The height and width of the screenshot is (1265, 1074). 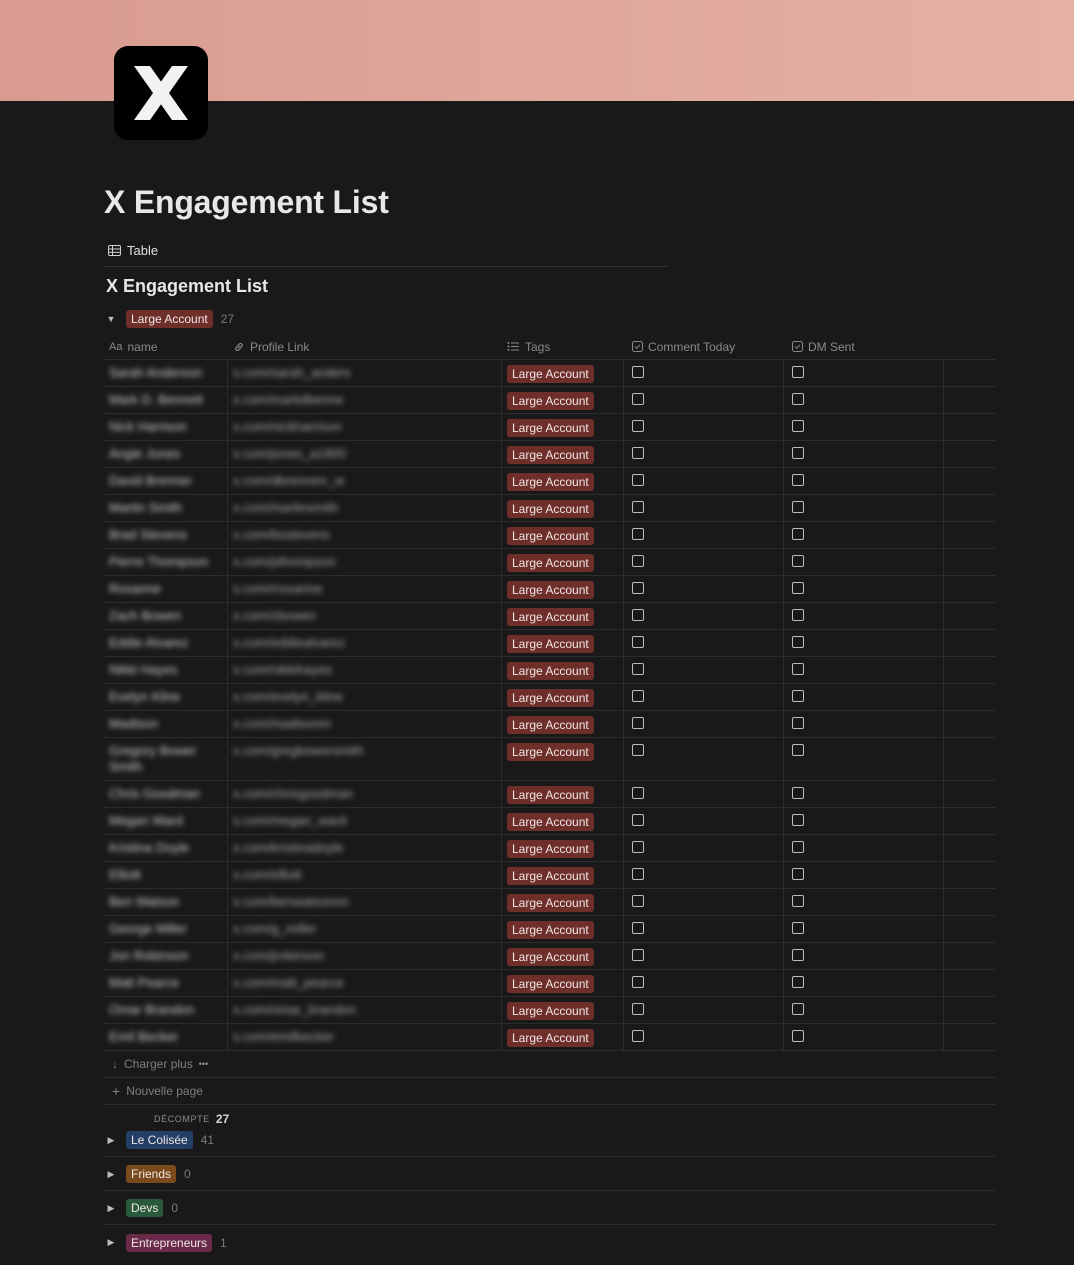 What do you see at coordinates (143, 1036) in the screenshot?
I see `row-name: Emil Becker` at bounding box center [143, 1036].